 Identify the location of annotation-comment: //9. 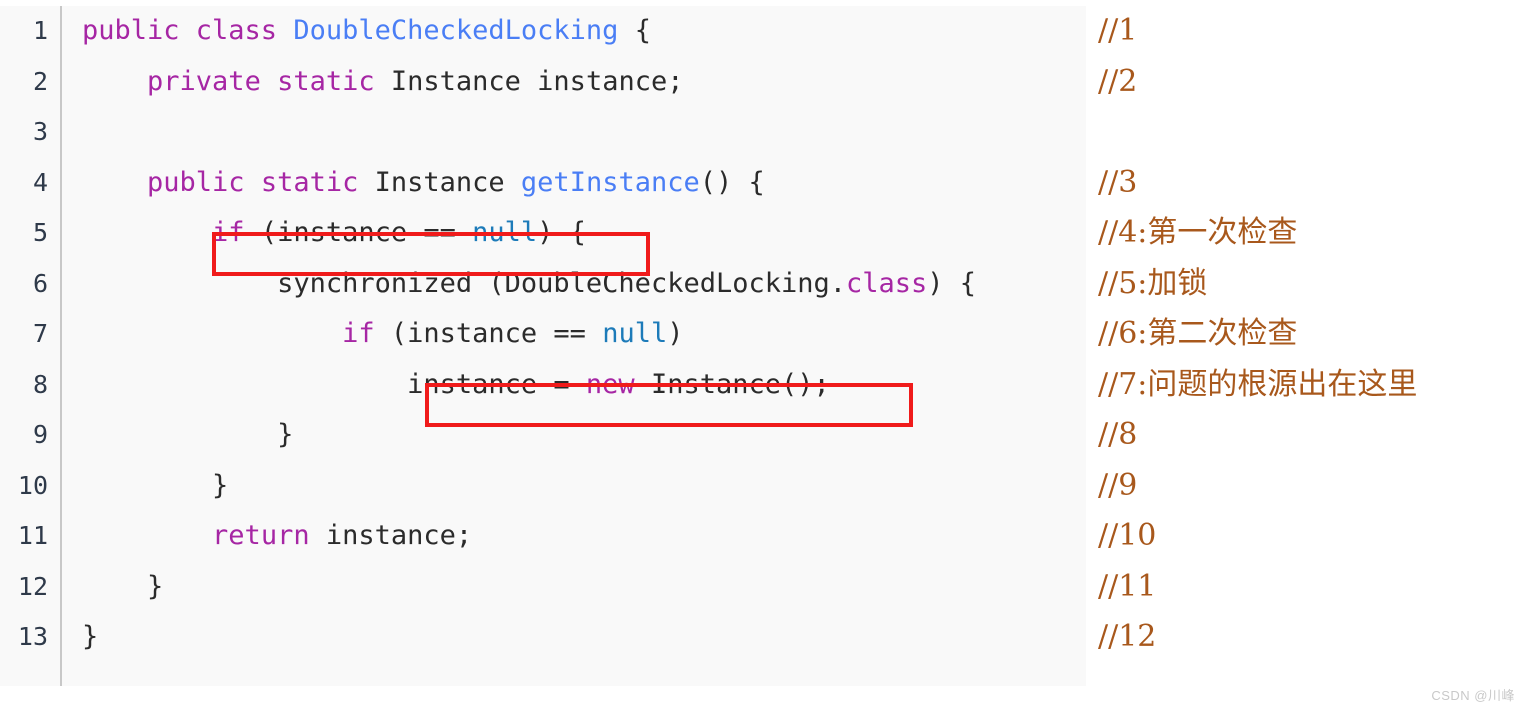
(1118, 485).